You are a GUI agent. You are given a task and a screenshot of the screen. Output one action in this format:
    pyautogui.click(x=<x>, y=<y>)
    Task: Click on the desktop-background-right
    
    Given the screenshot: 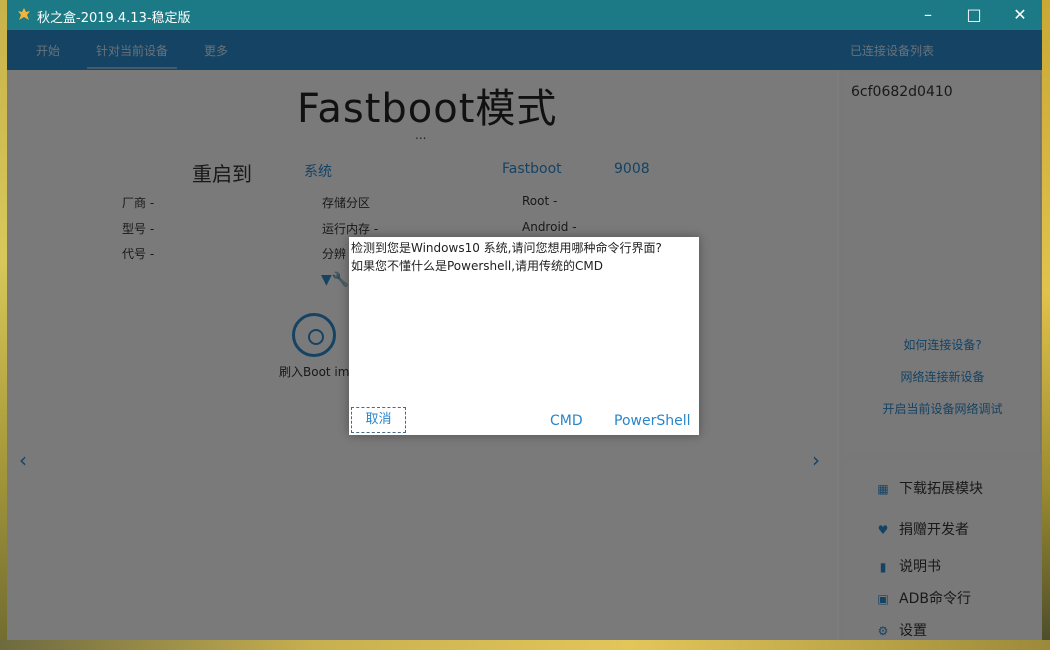 What is the action you would take?
    pyautogui.click(x=1046, y=325)
    